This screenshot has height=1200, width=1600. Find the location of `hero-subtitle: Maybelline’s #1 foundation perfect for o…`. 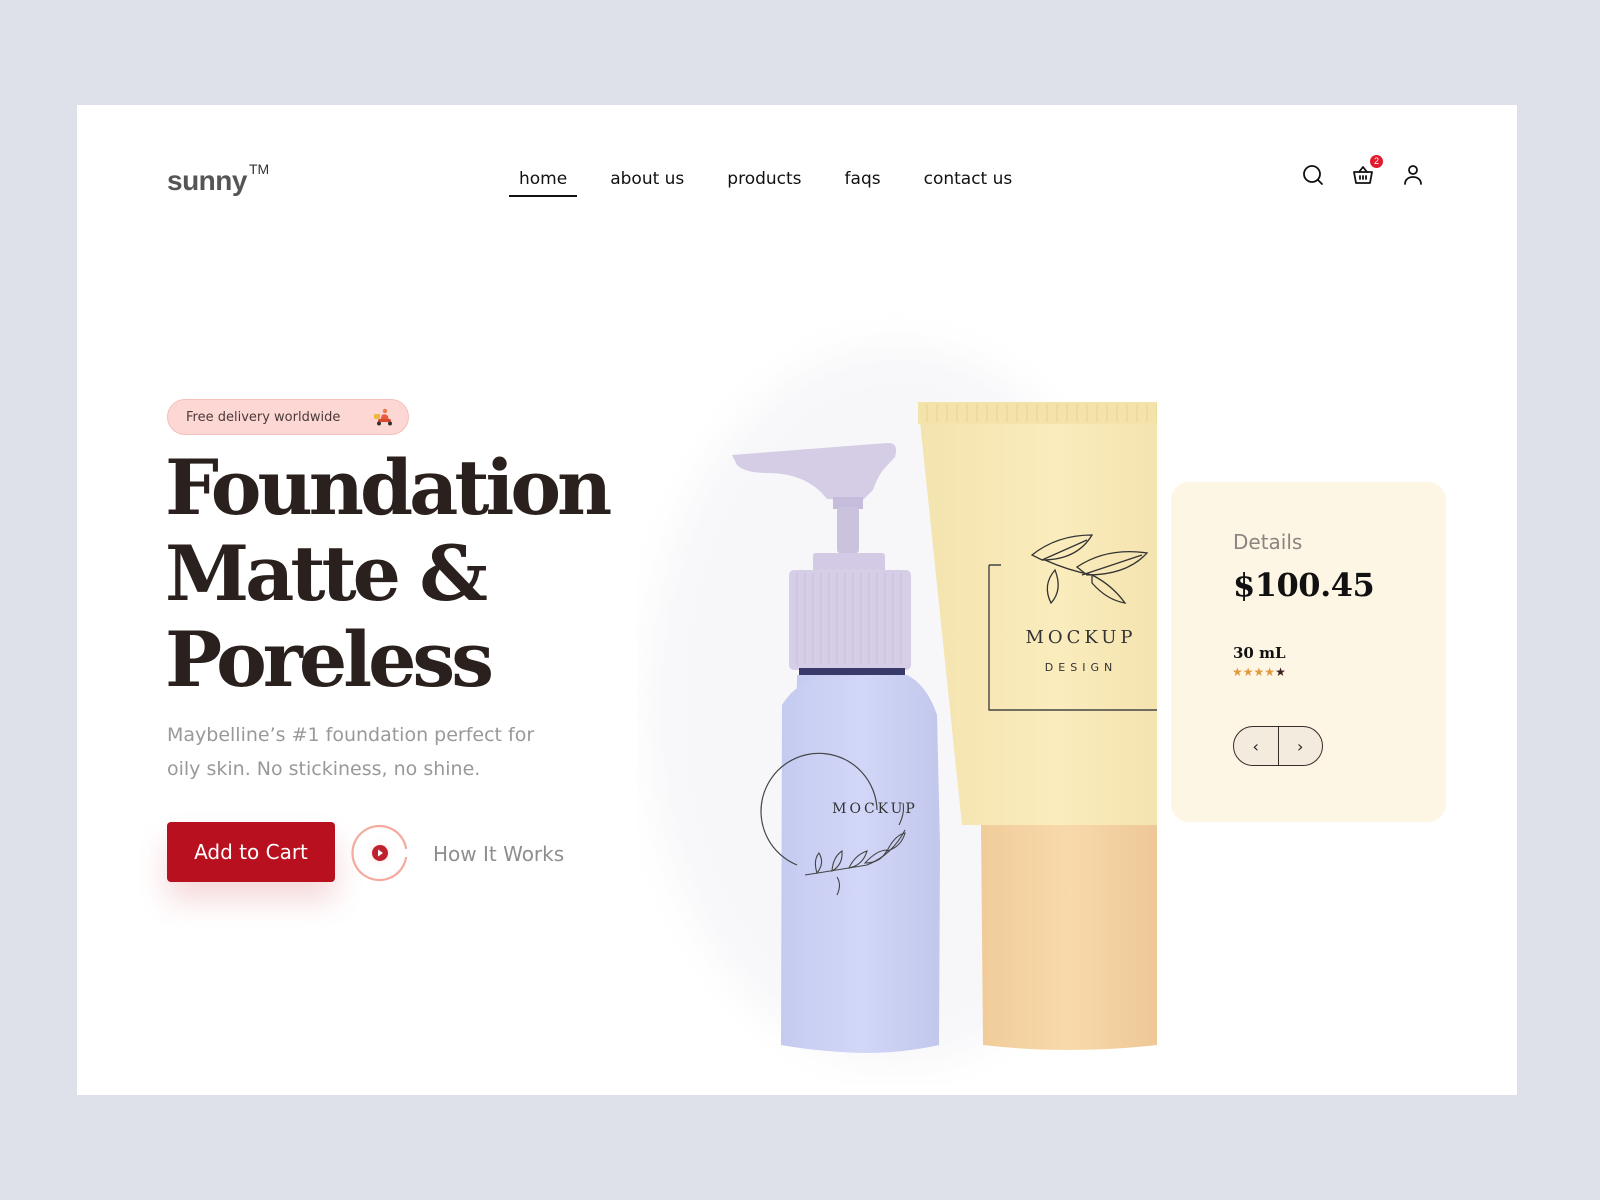

hero-subtitle: Maybelline’s #1 foundation perfect for o… is located at coordinates (351, 752).